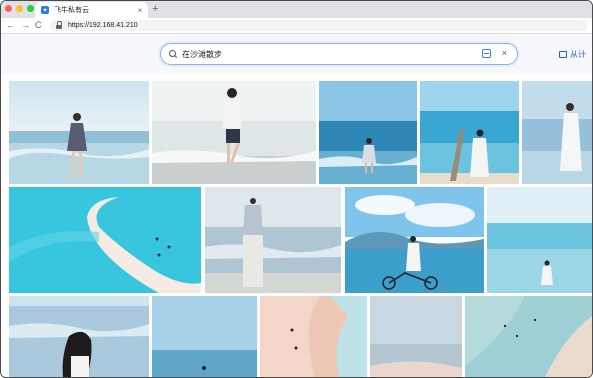 The image size is (593, 378). I want to click on site-favicon-icon: ✦, so click(45, 10).